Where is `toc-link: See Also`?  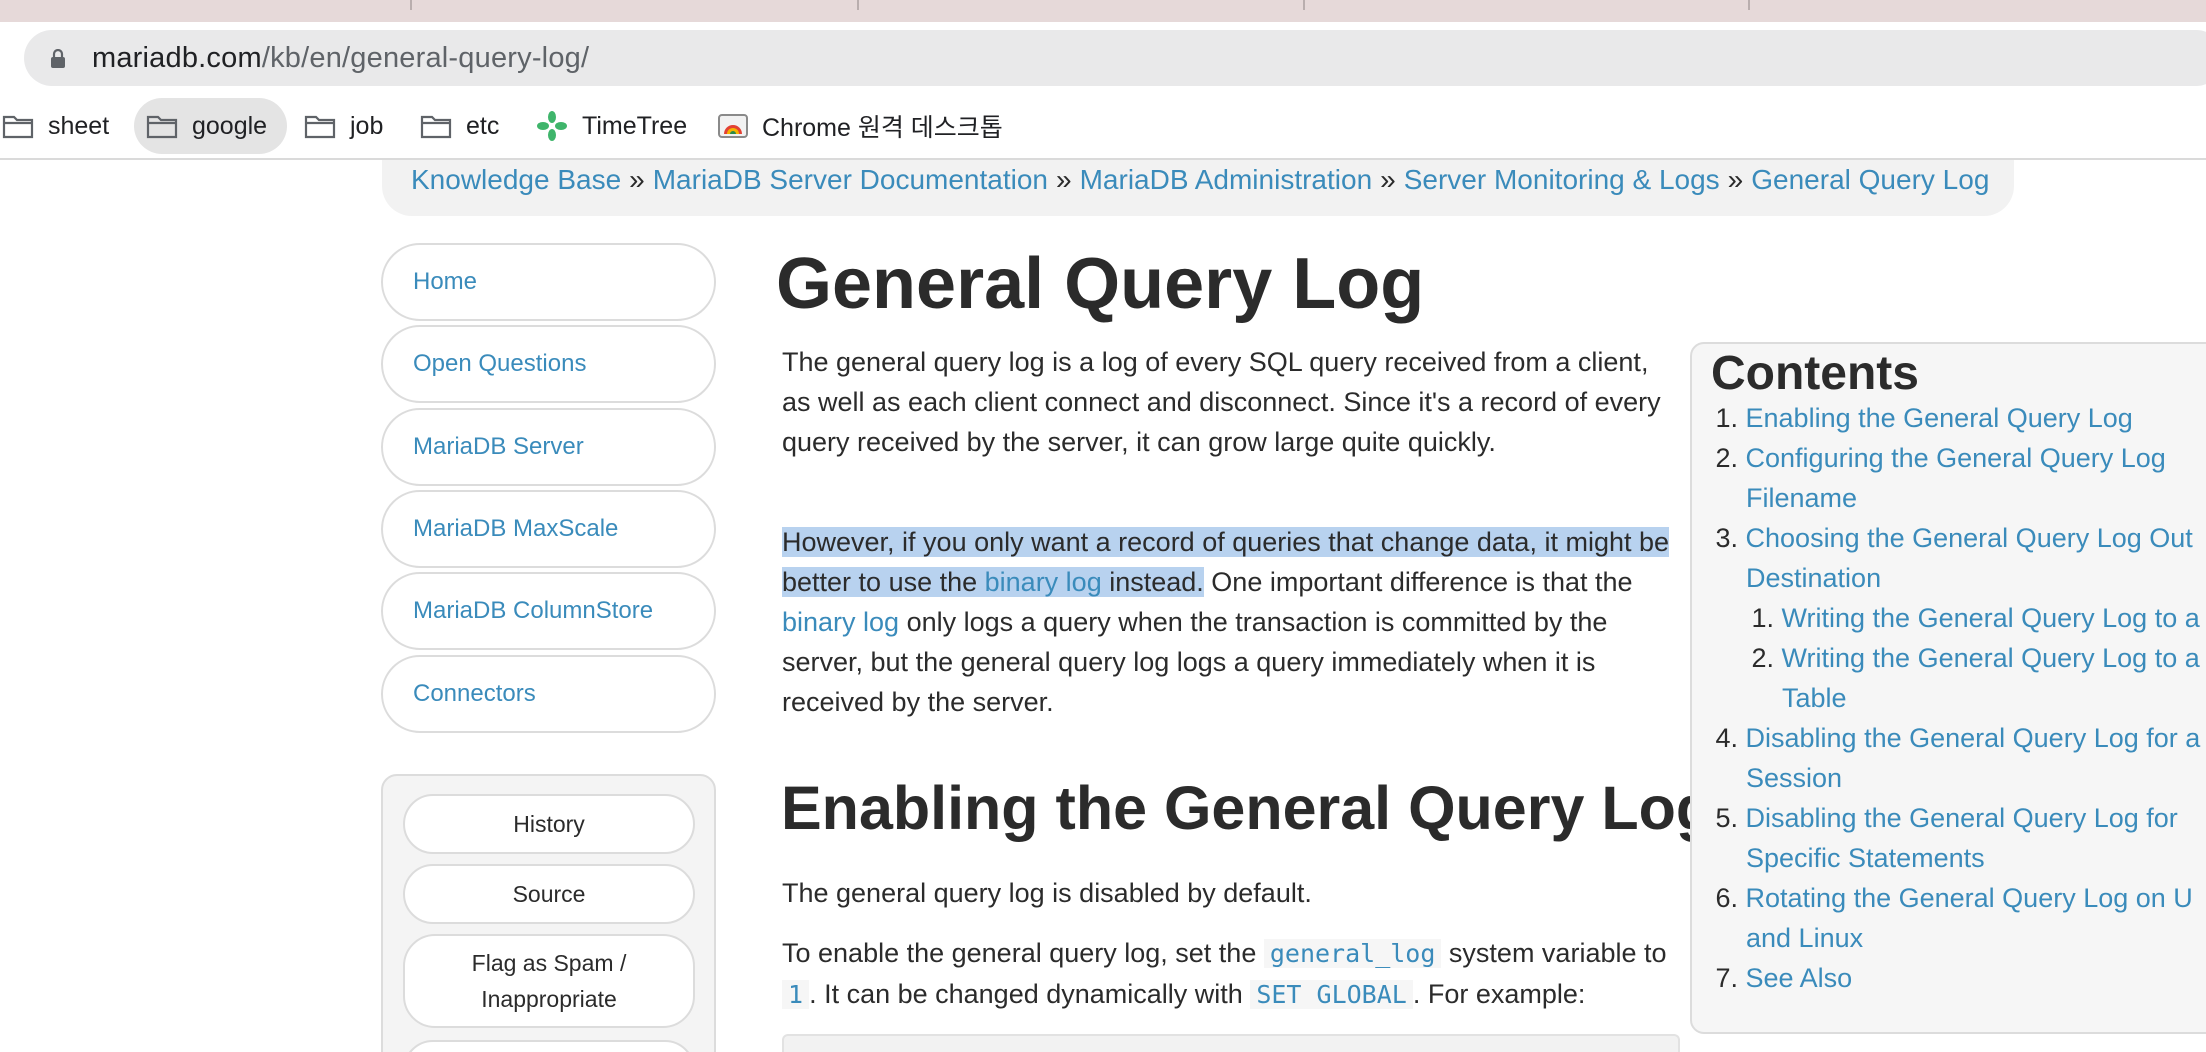 toc-link: See Also is located at coordinates (1799, 978).